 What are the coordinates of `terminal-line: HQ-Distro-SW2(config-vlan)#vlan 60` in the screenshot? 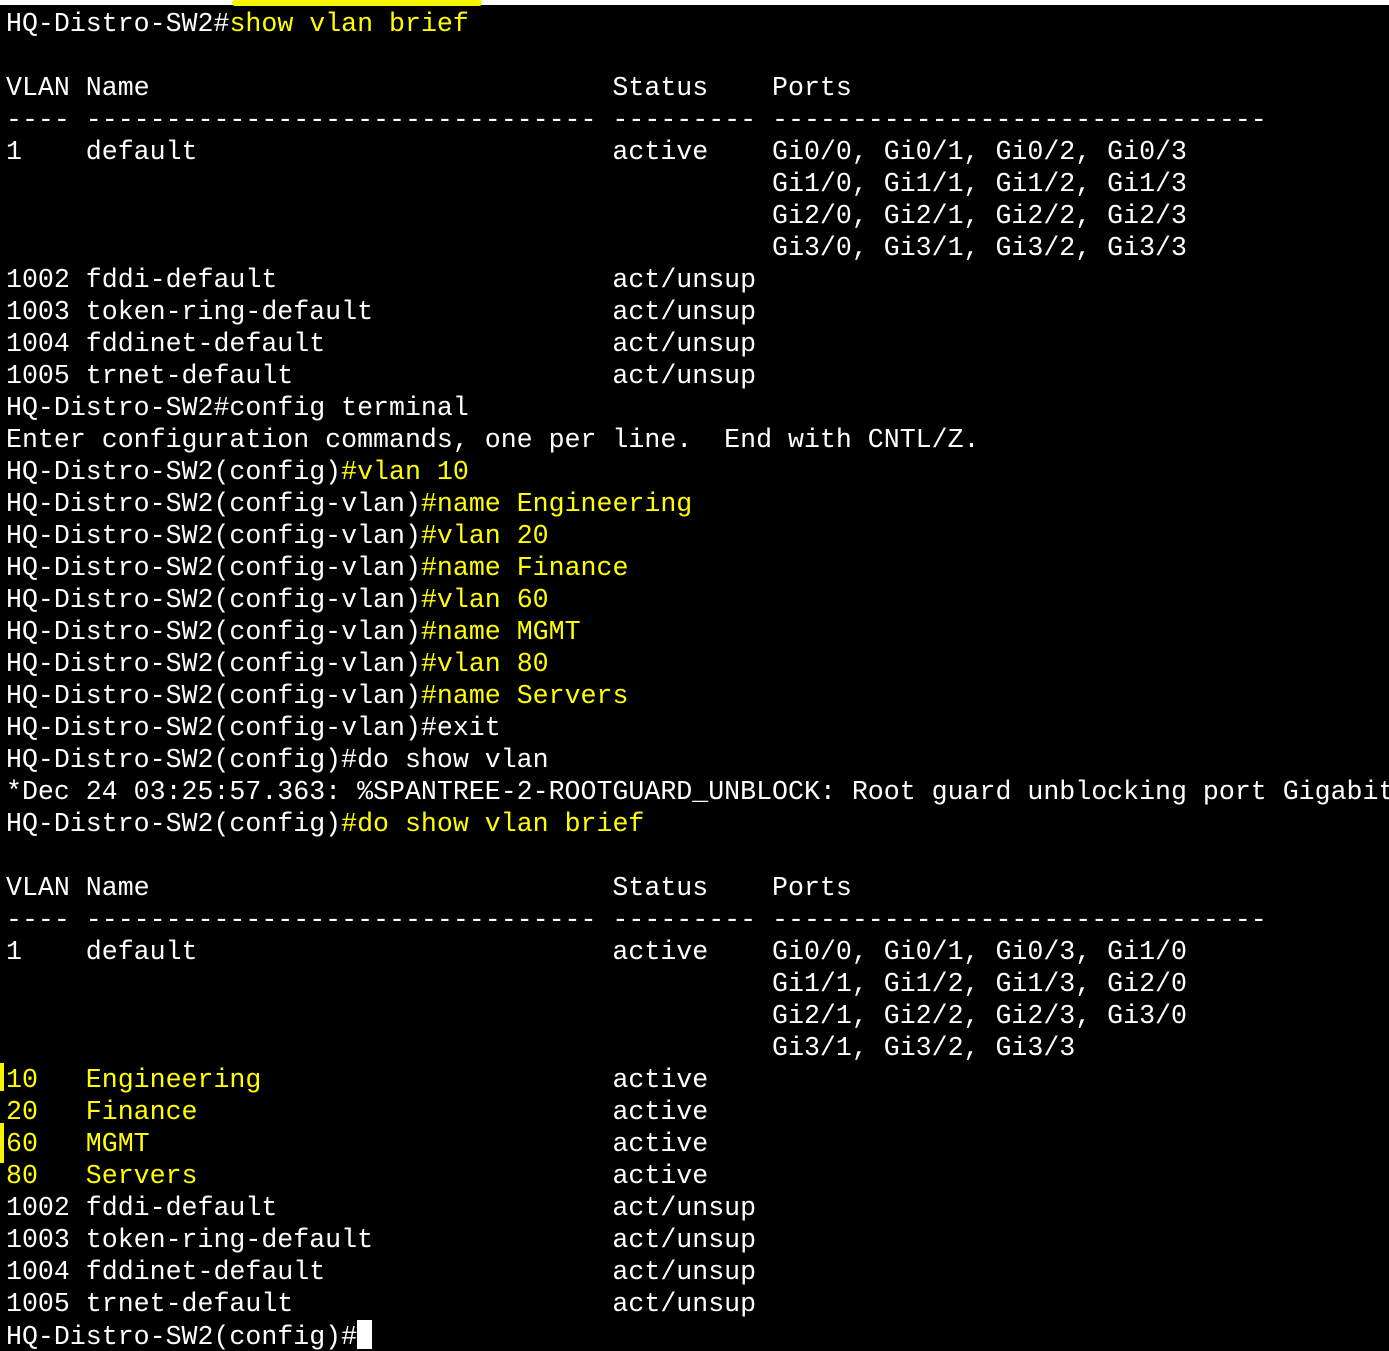 It's located at (697, 600).